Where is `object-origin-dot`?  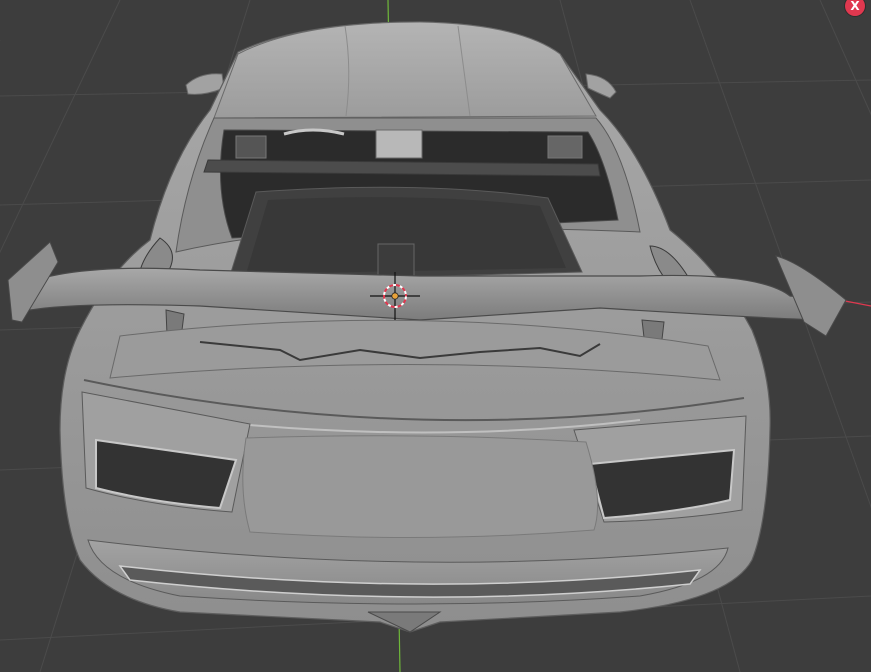
object-origin-dot is located at coordinates (395, 296).